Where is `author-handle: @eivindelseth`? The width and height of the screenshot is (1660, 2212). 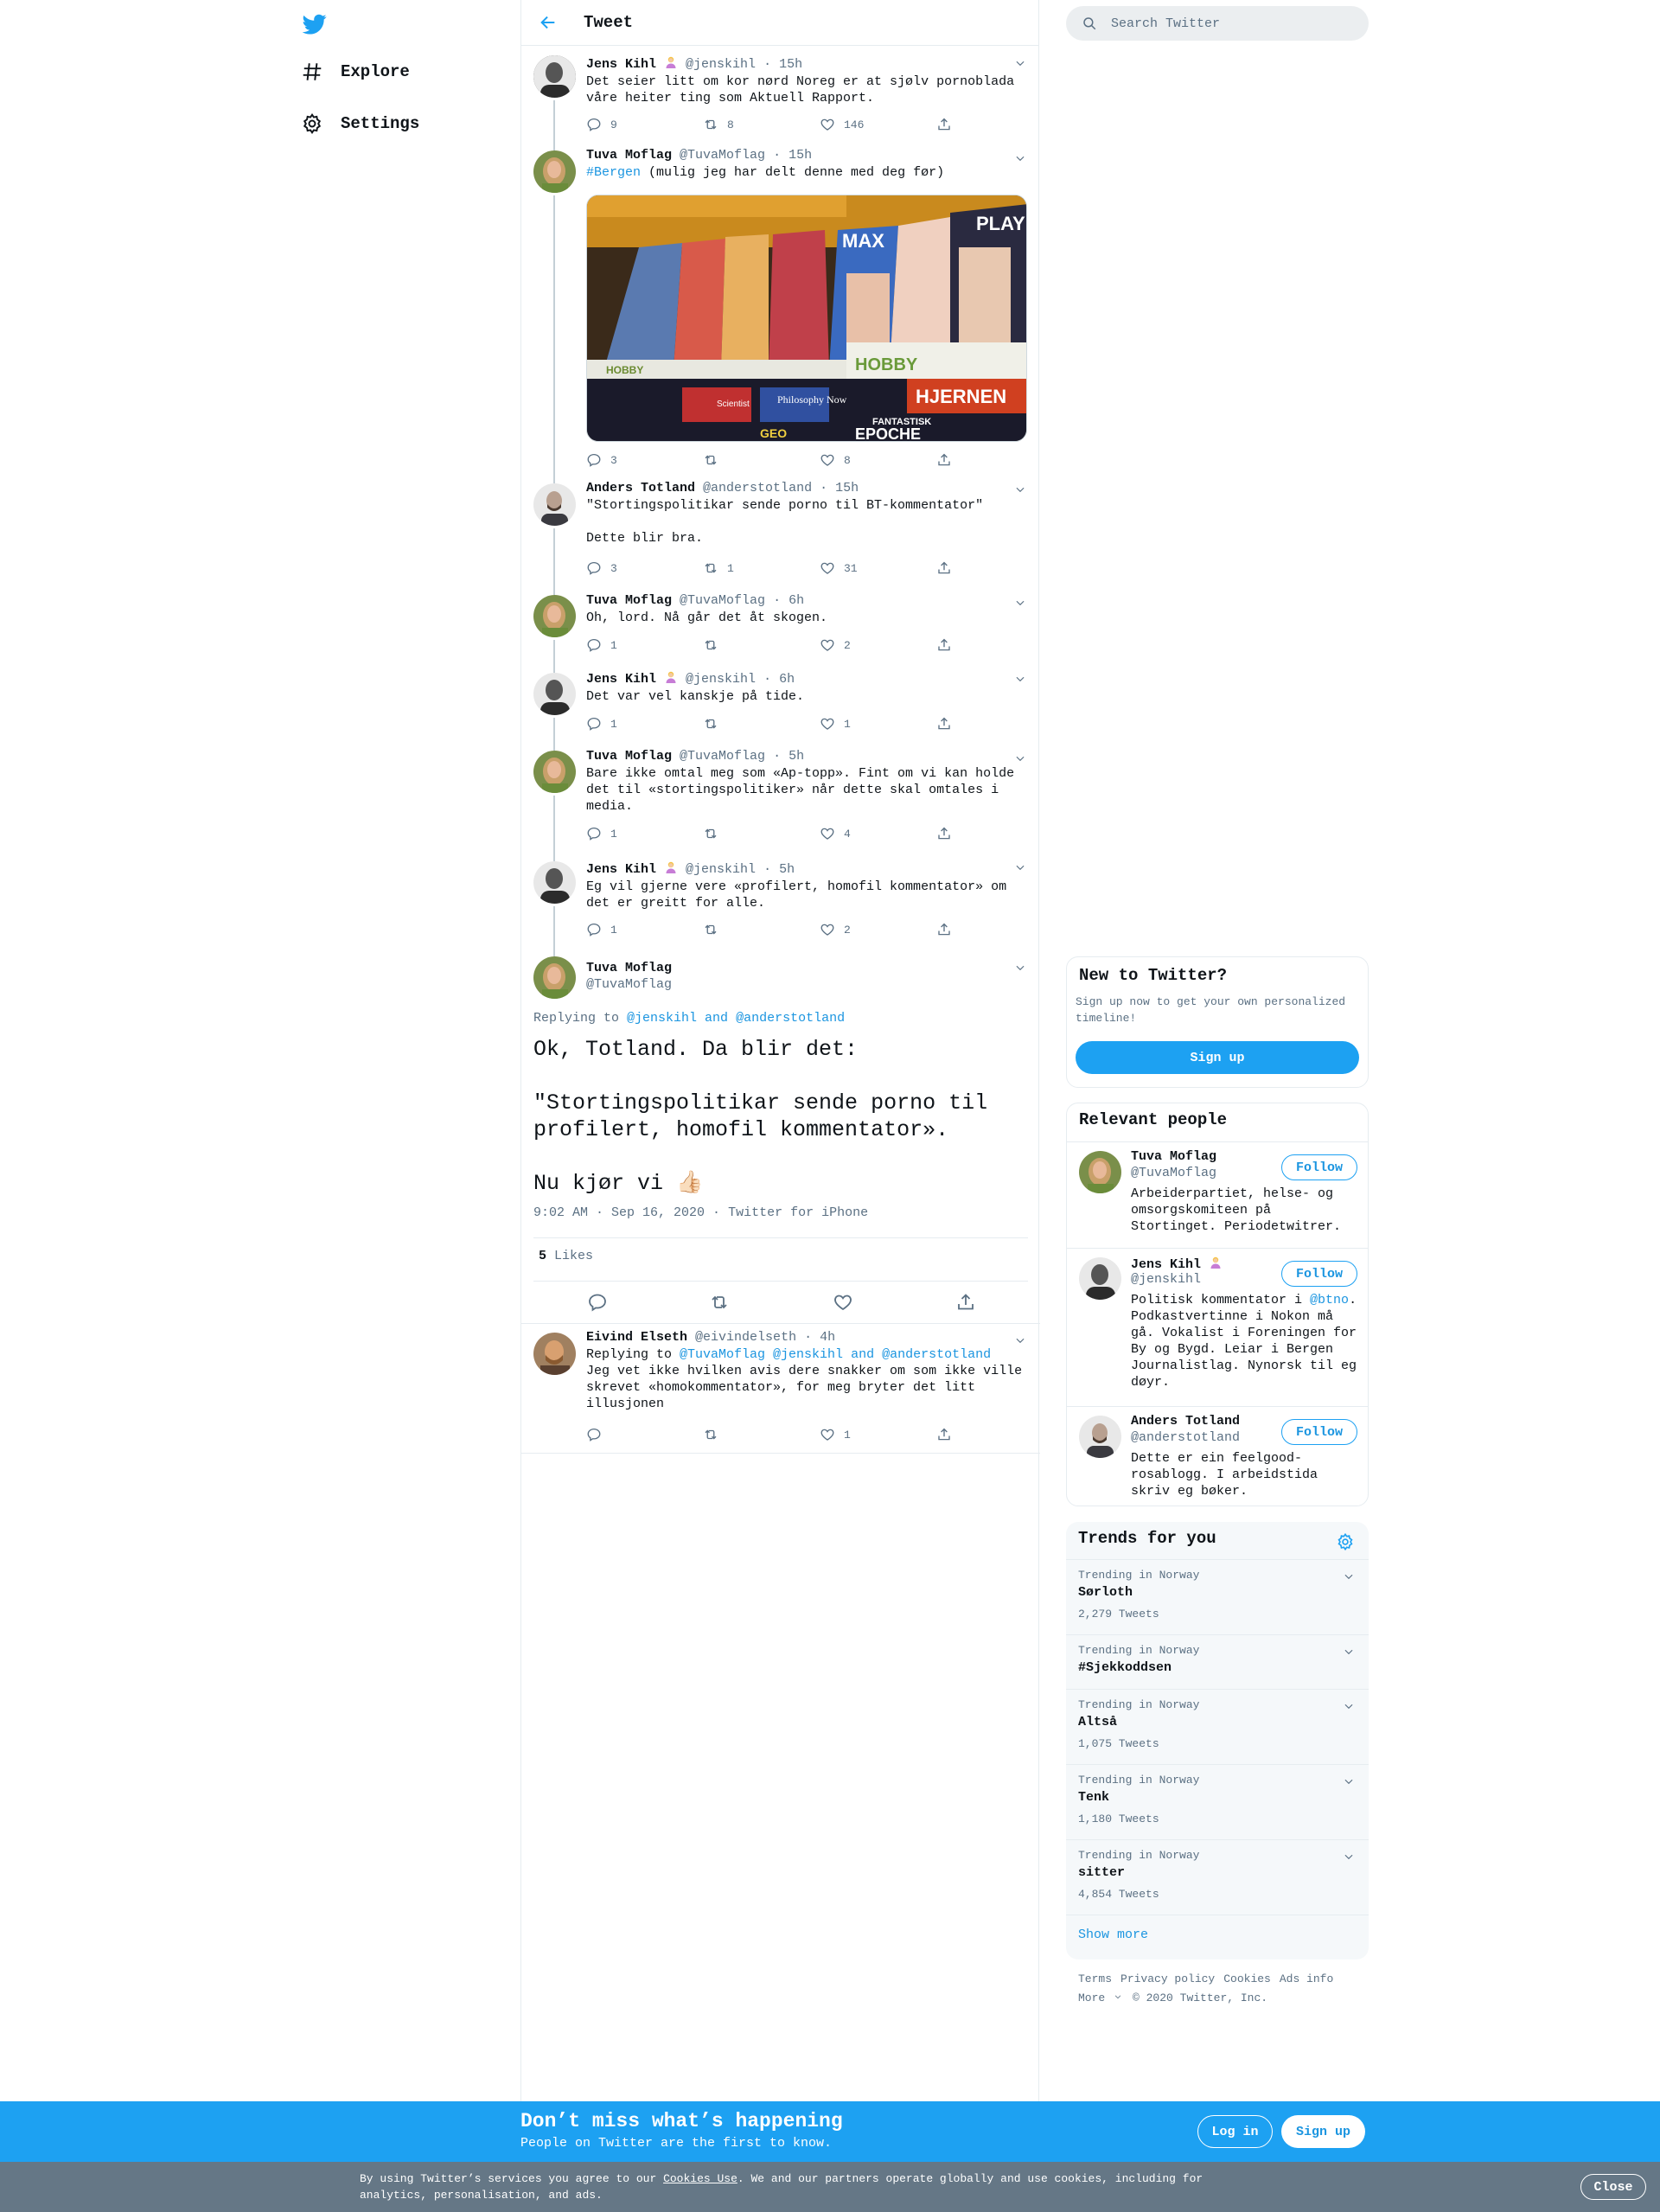 author-handle: @eivindelseth is located at coordinates (745, 1337).